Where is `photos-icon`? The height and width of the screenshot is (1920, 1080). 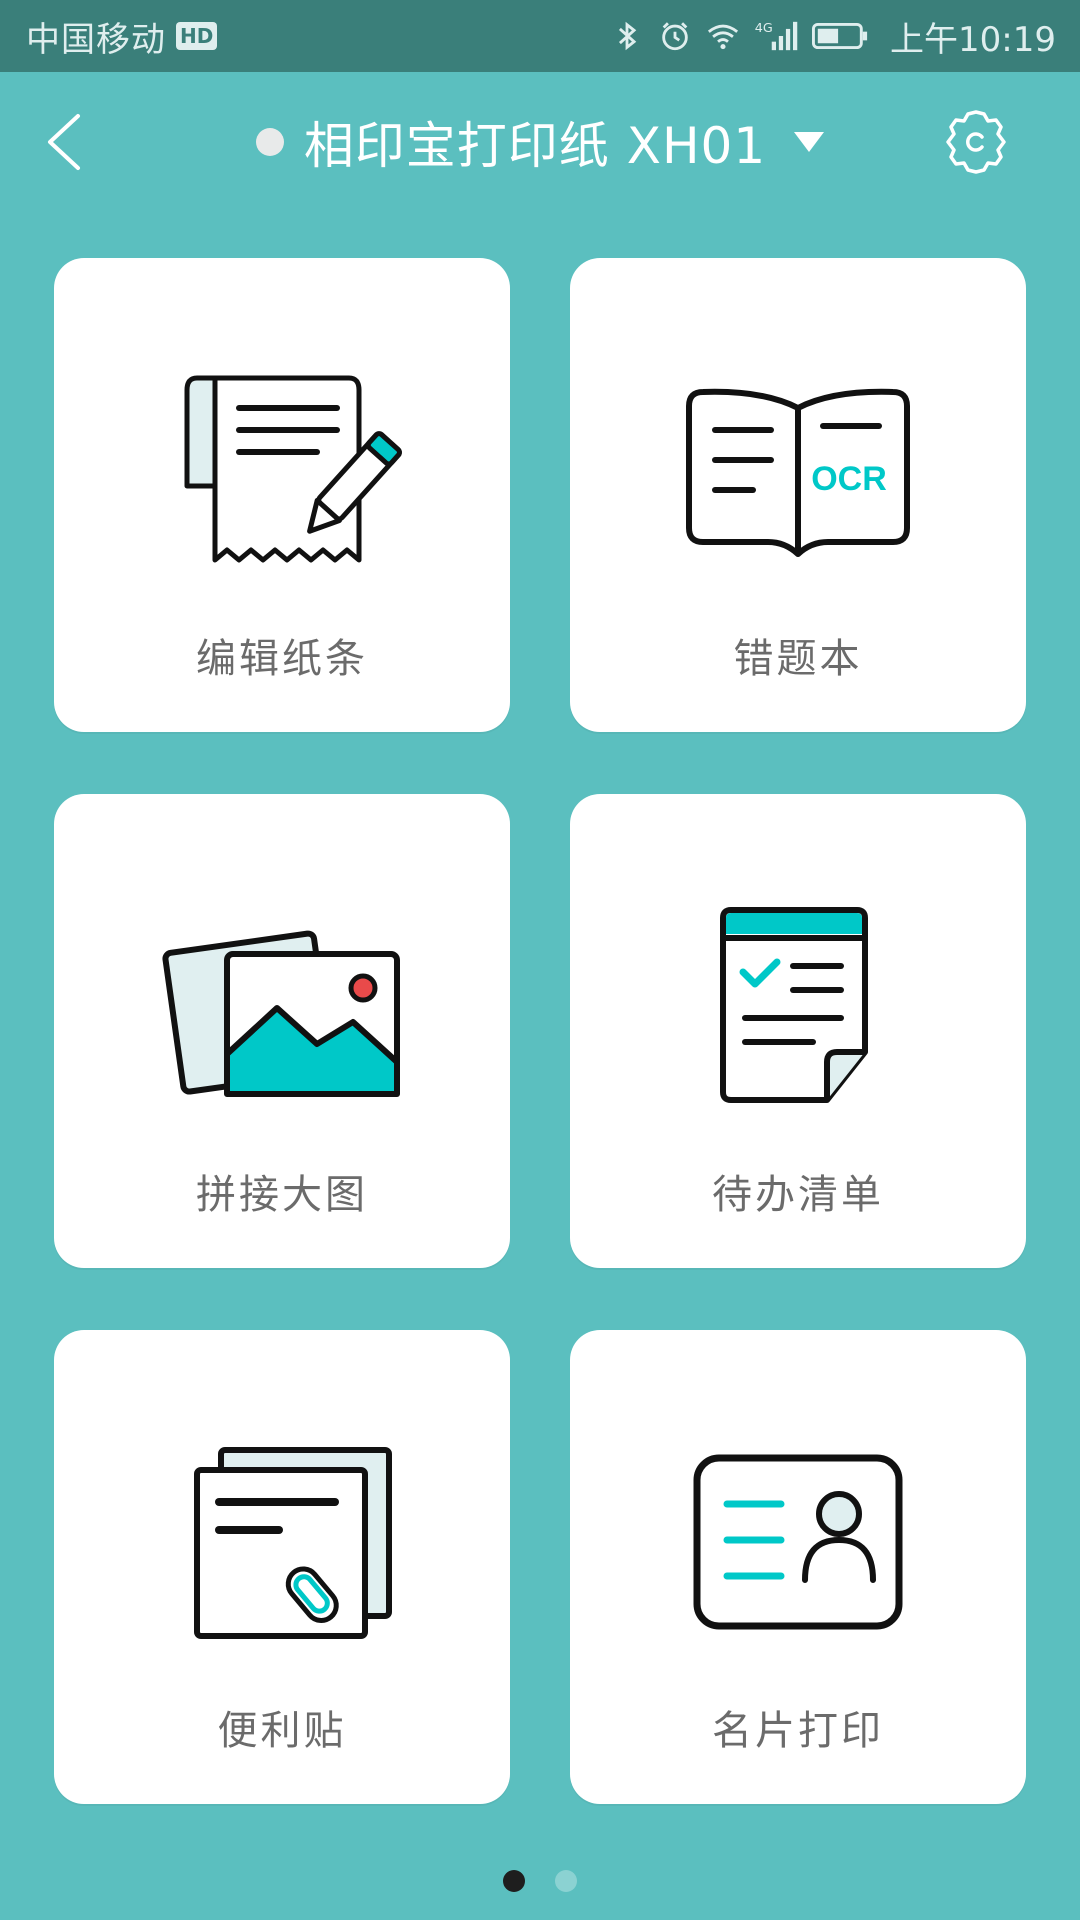
photos-icon is located at coordinates (281, 1013).